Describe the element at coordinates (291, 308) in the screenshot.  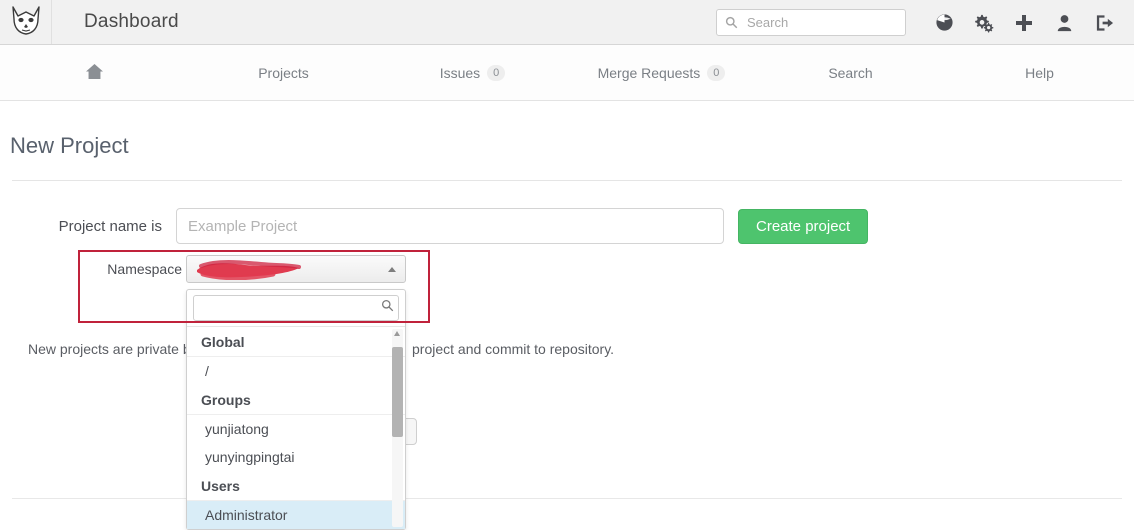
I see `namespace-search-input` at that location.